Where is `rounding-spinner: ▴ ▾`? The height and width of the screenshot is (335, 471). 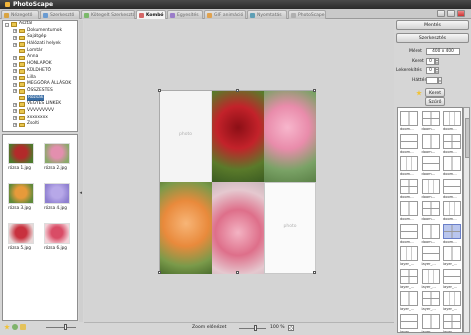
rounding-spinner: ▴ ▾ is located at coordinates (437, 70).